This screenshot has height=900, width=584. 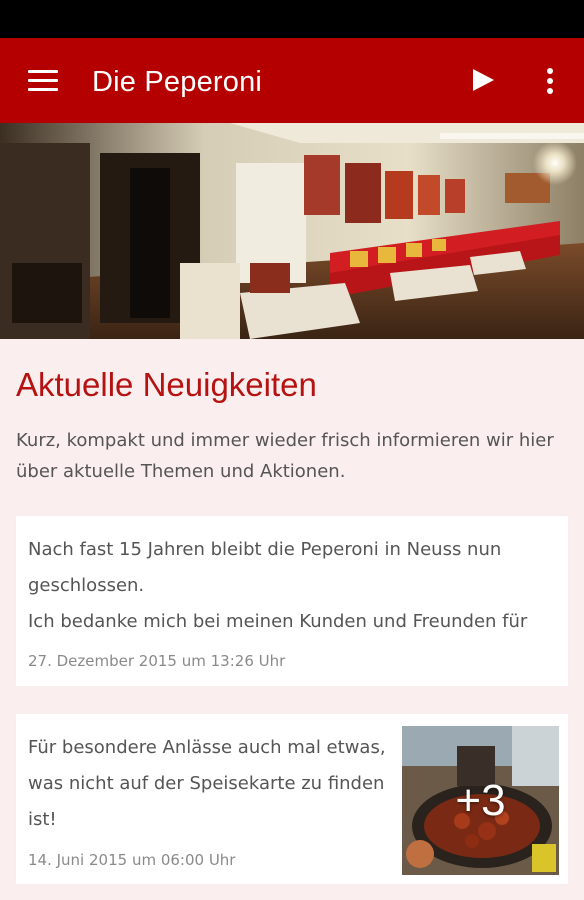 I want to click on status-bar, so click(x=292, y=19).